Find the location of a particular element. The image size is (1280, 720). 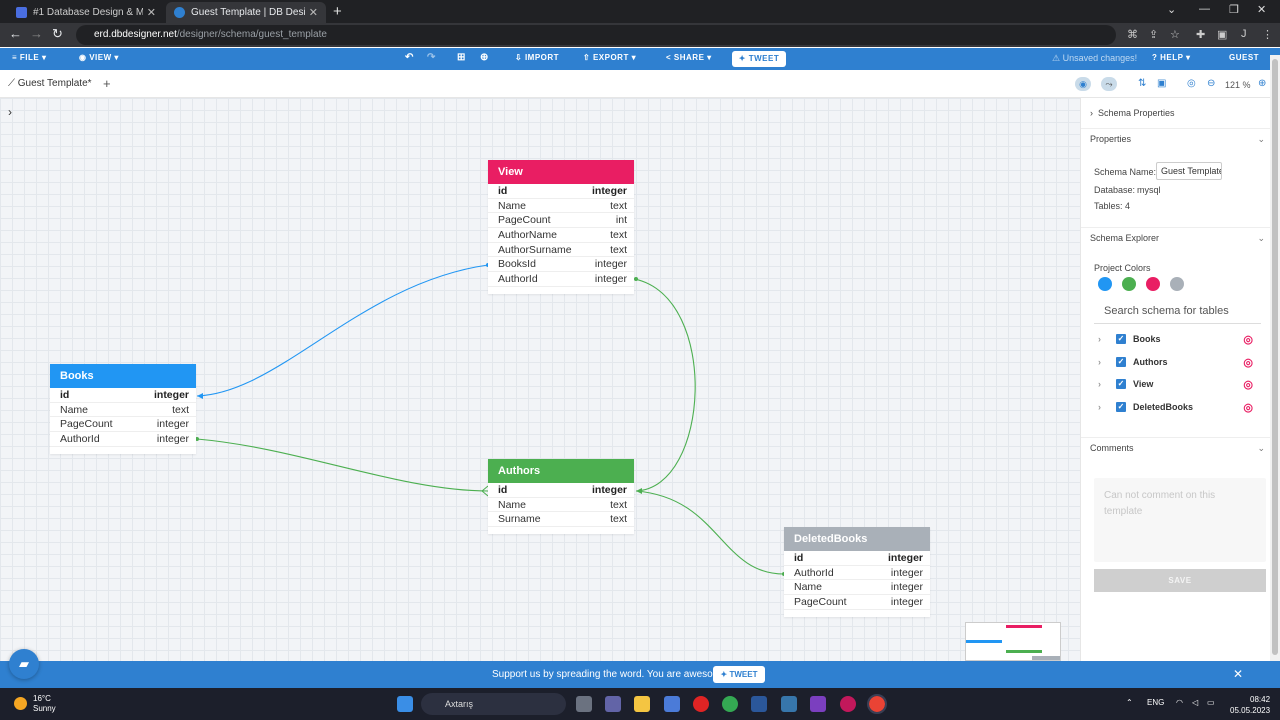

reload-icon: ↻ is located at coordinates (57, 34).